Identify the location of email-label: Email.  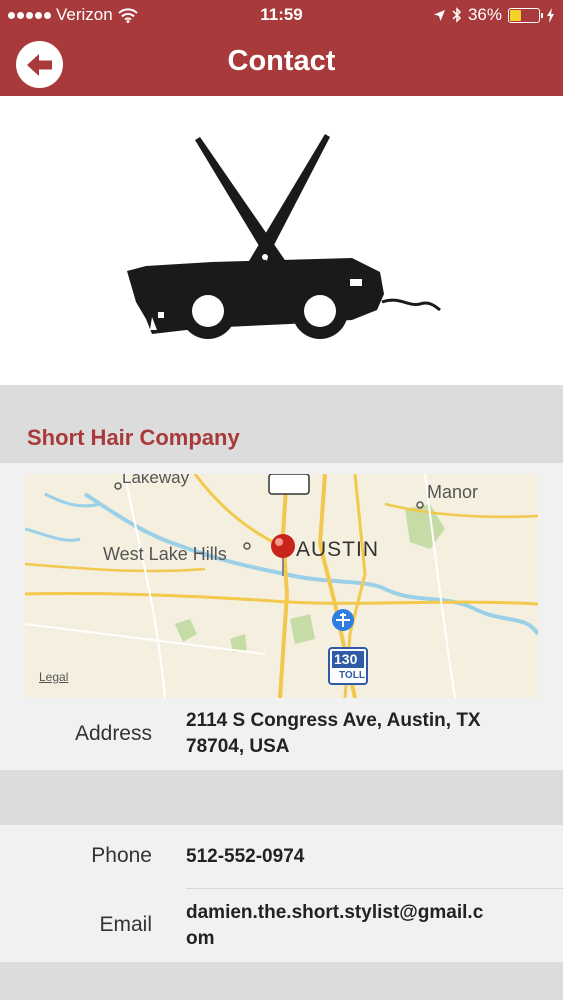
(125, 924).